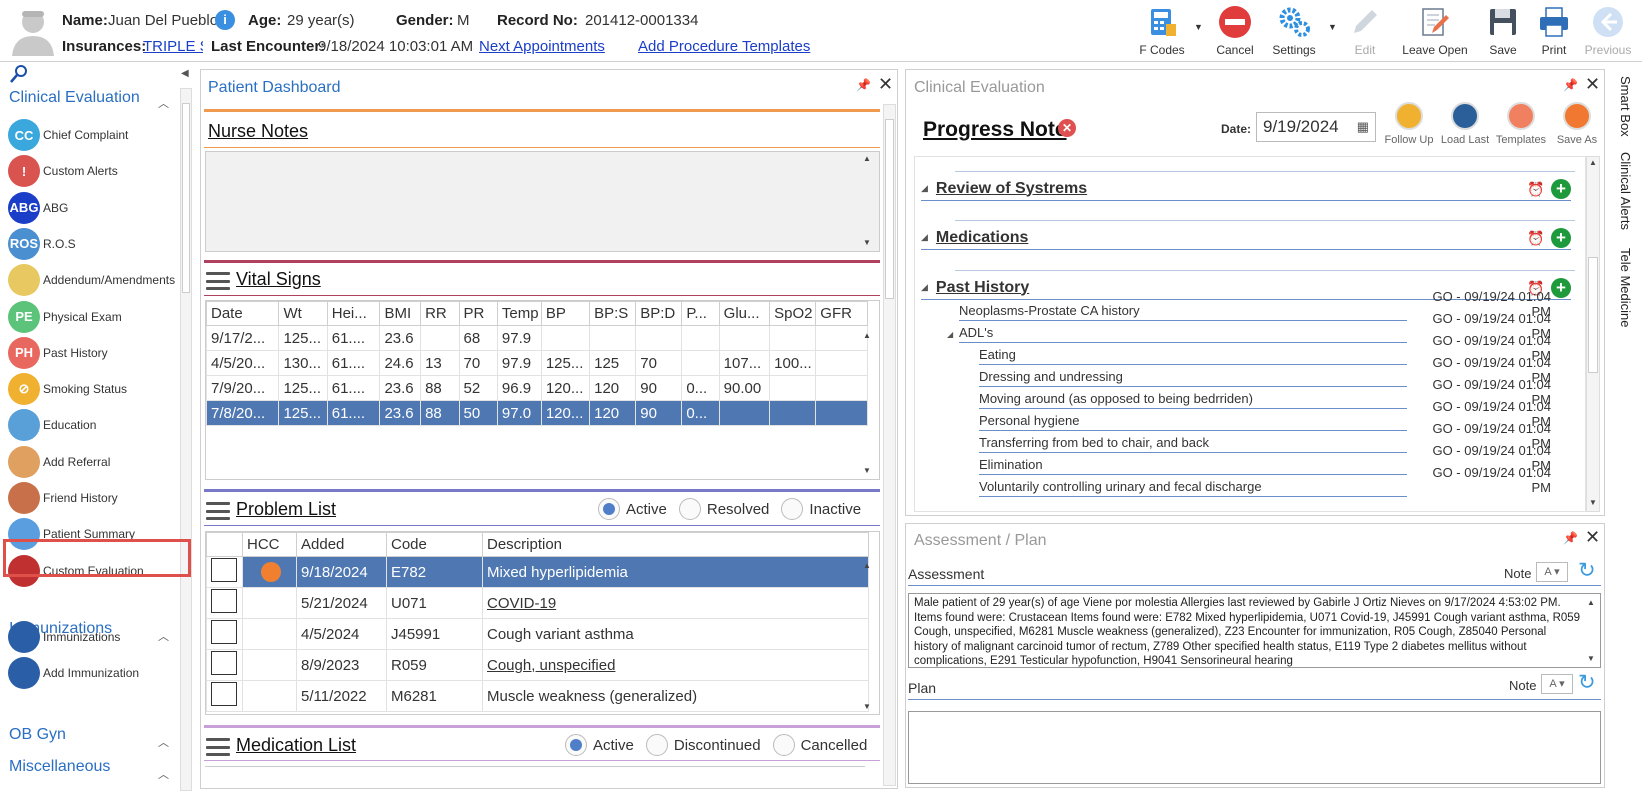  I want to click on vitals-column-header: GFR, so click(841, 313).